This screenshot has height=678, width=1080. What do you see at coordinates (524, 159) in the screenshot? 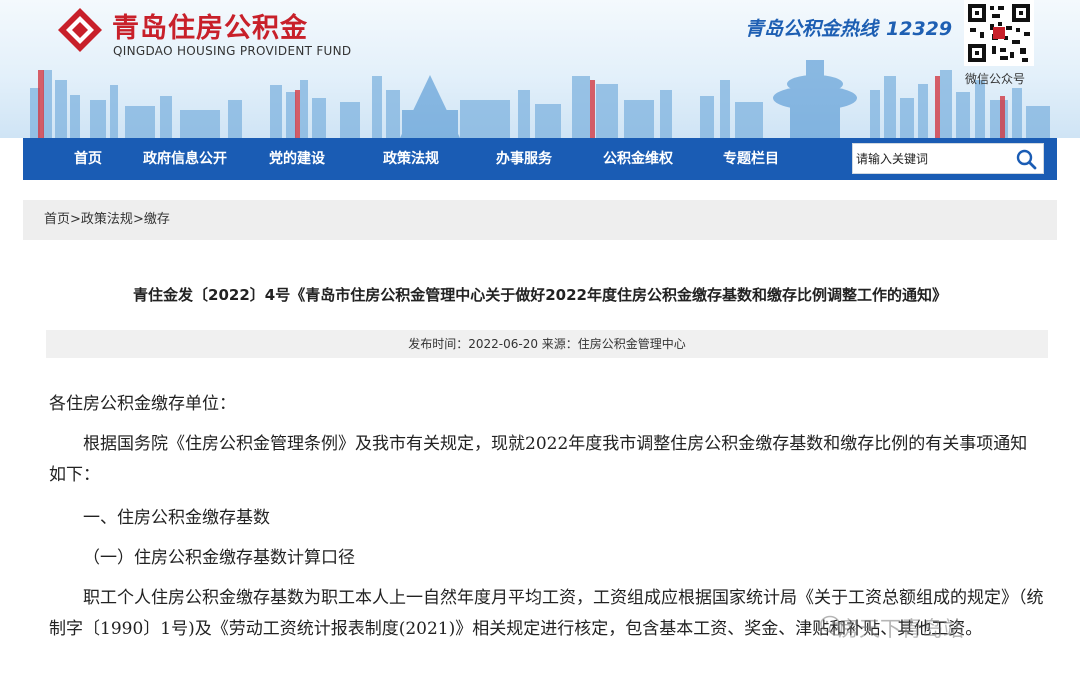
I see `nav-item-services: 办事服务` at bounding box center [524, 159].